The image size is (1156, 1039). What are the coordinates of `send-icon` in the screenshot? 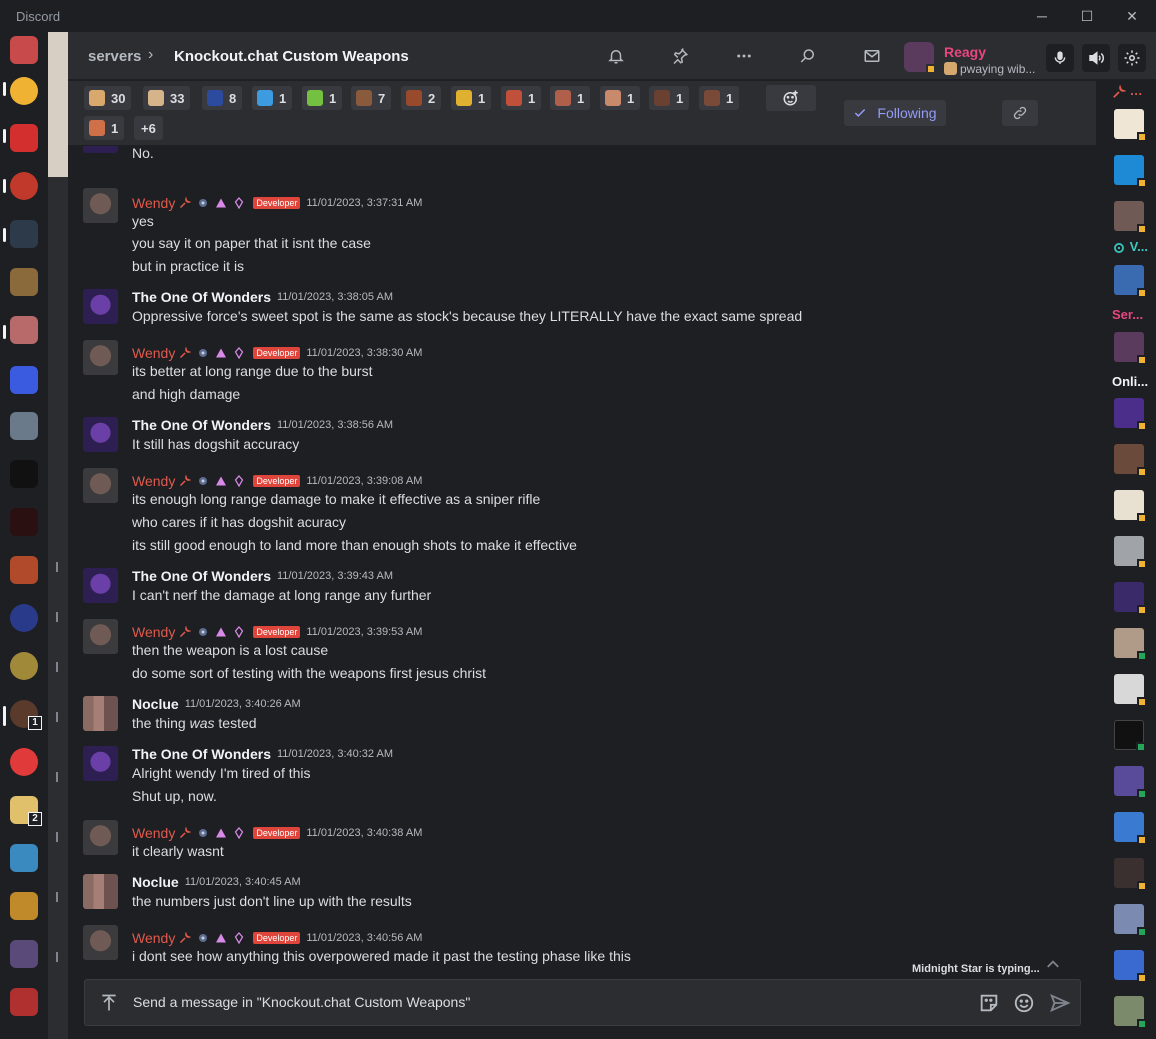 It's located at (1060, 1003).